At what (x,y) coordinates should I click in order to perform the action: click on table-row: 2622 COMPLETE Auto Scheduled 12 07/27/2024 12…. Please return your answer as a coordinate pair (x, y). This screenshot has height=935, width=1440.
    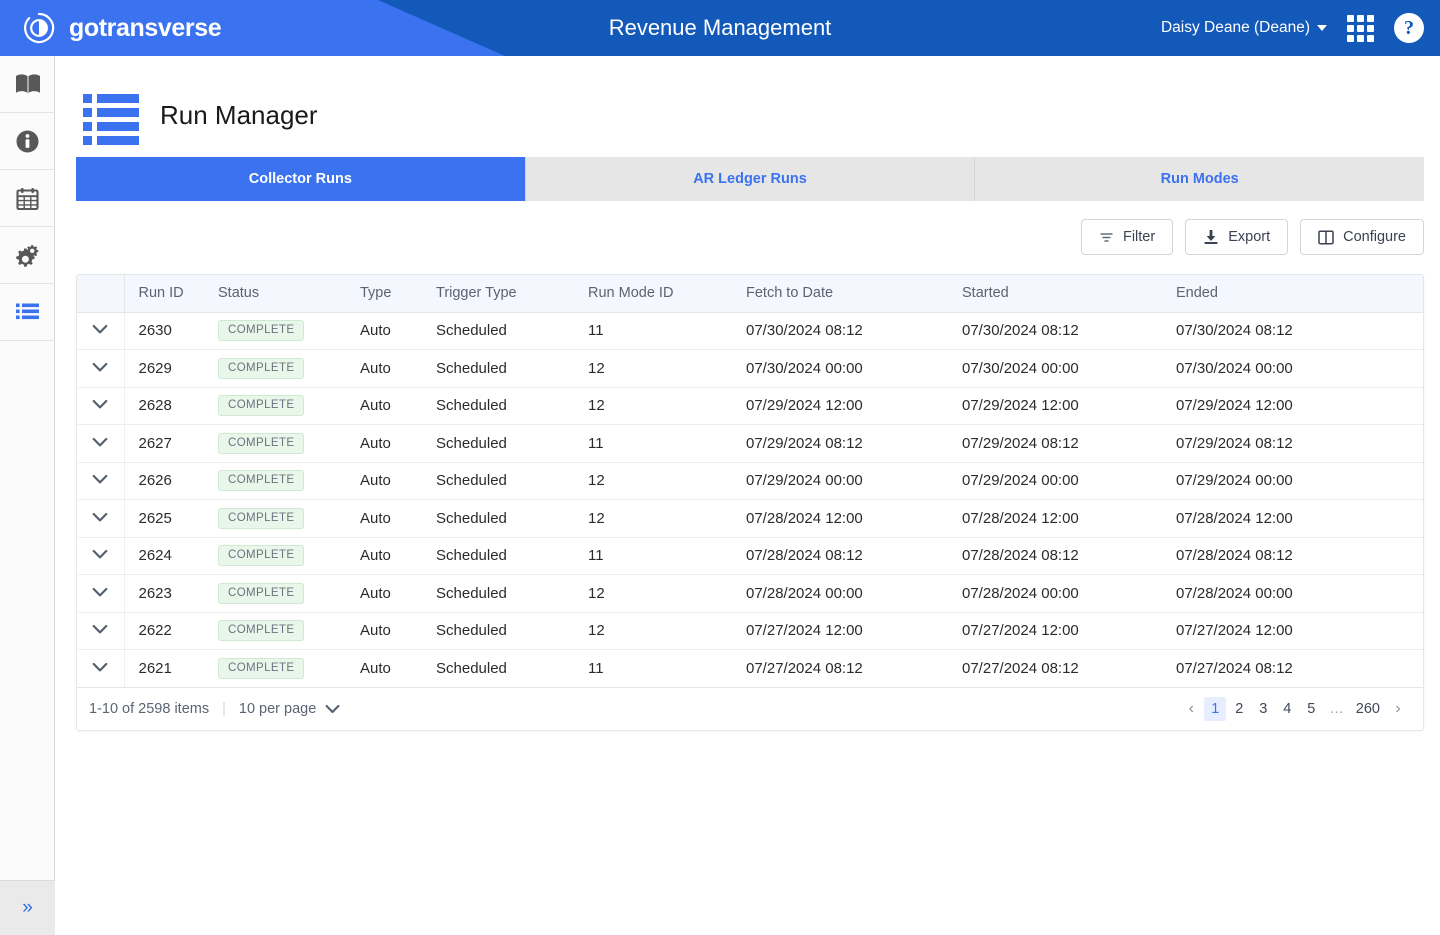
    Looking at the image, I should click on (750, 631).